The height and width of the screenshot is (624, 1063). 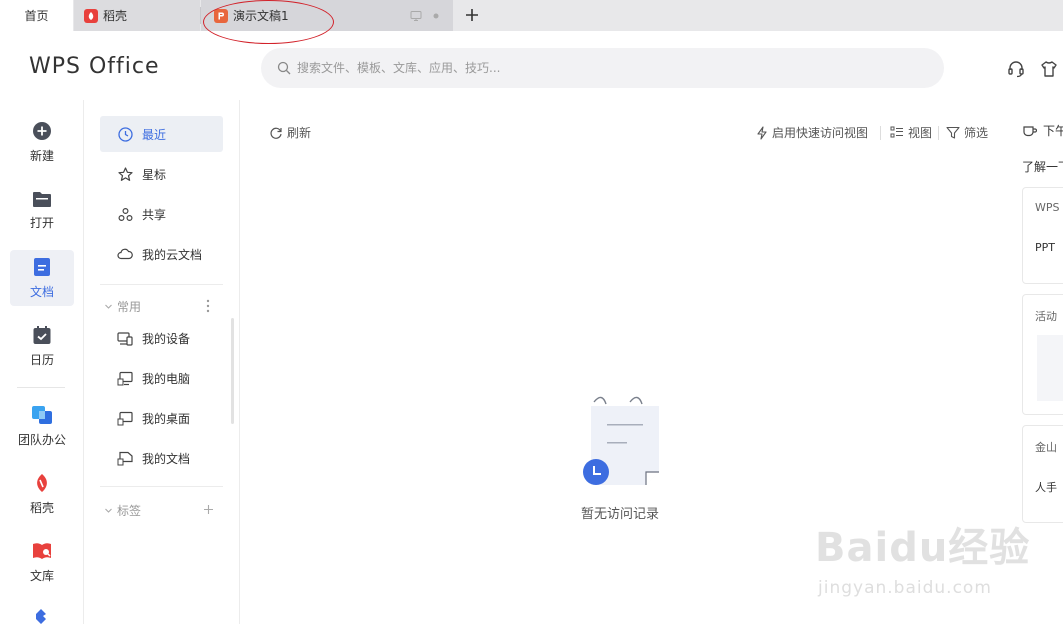 I want to click on plus-icon, so click(x=472, y=15).